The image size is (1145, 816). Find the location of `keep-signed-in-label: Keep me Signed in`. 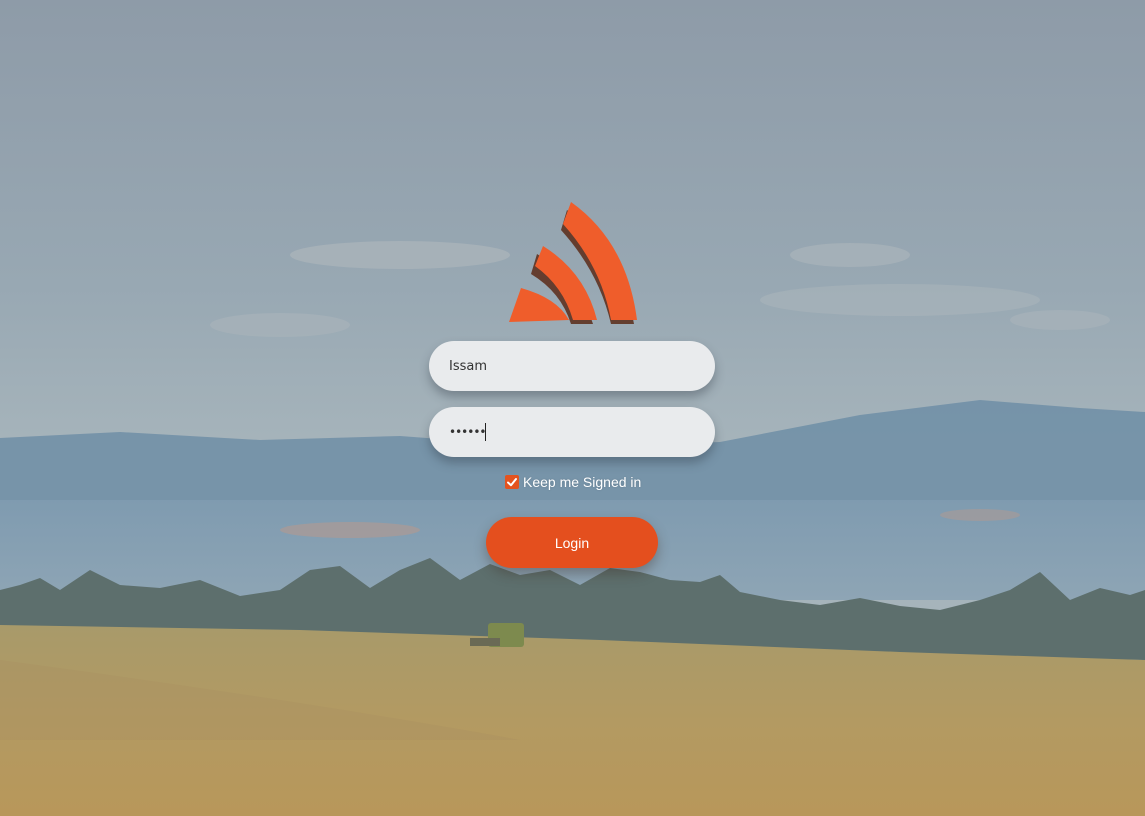

keep-signed-in-label: Keep me Signed in is located at coordinates (582, 482).